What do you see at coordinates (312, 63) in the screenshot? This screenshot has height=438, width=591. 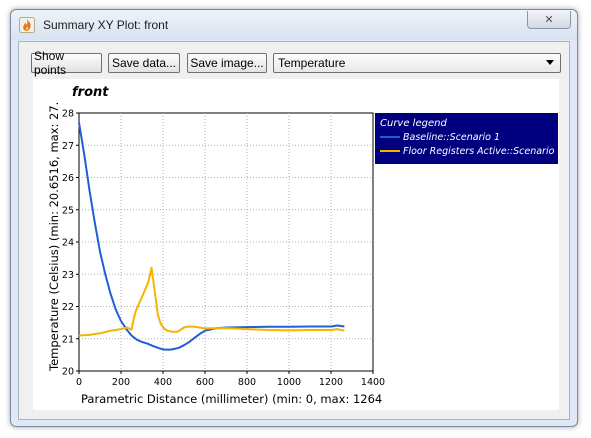 I see `variable-select-value: Temperature` at bounding box center [312, 63].